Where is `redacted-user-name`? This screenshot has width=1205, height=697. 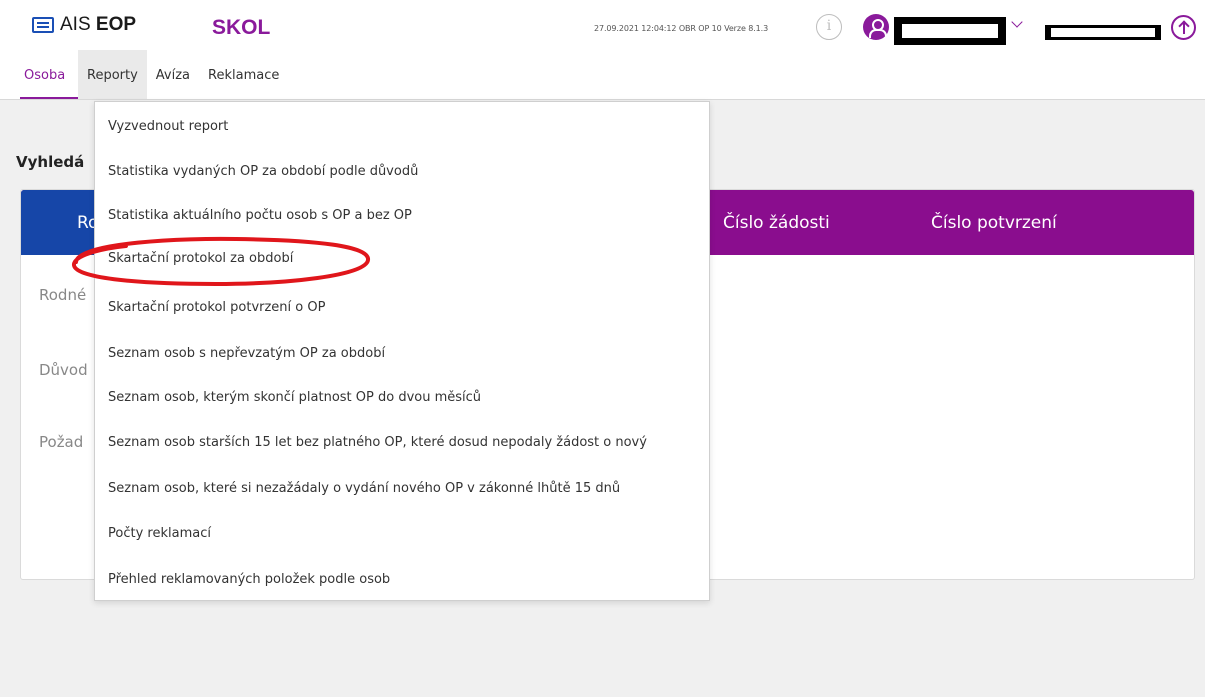
redacted-user-name is located at coordinates (950, 31).